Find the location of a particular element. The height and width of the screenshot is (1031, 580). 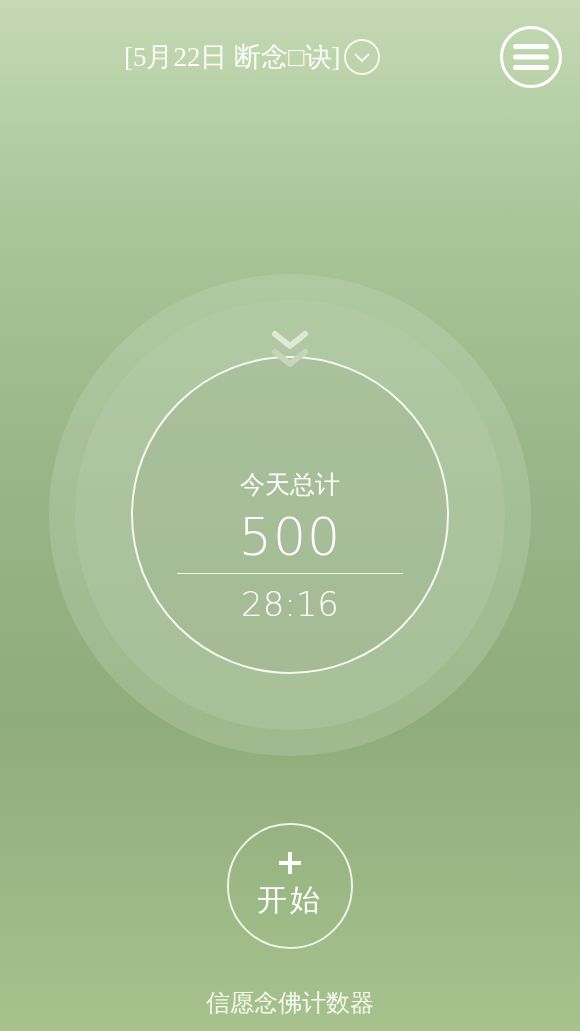

page-title: [5月22日 断念□诀] is located at coordinates (232, 57).